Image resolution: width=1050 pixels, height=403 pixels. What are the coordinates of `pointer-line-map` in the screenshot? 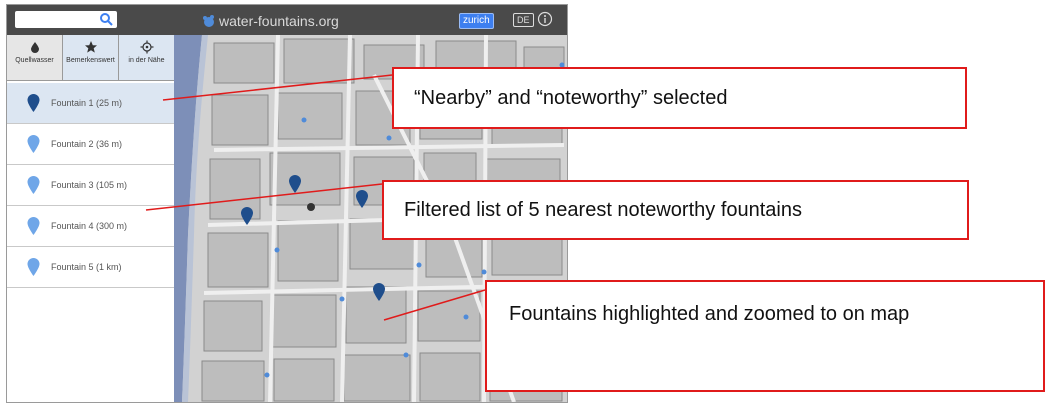 It's located at (434, 305).